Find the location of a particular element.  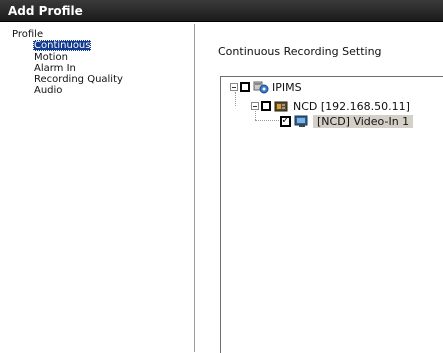

profile-item-audio: Audio is located at coordinates (48, 90).